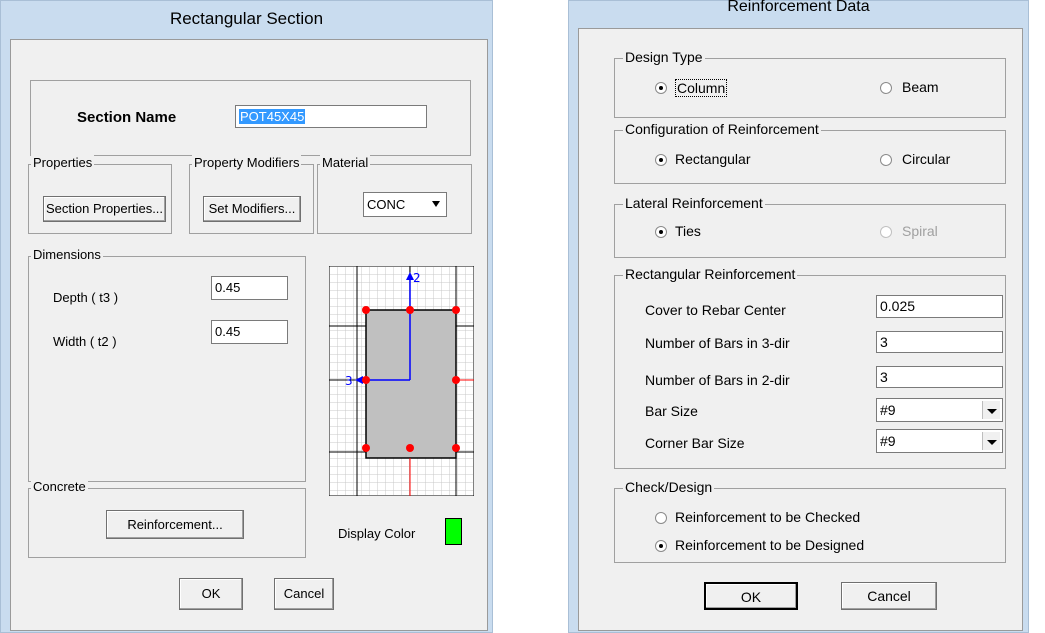 This screenshot has width=1045, height=633. Describe the element at coordinates (345, 162) in the screenshot. I see `material-group-title: Material` at that location.